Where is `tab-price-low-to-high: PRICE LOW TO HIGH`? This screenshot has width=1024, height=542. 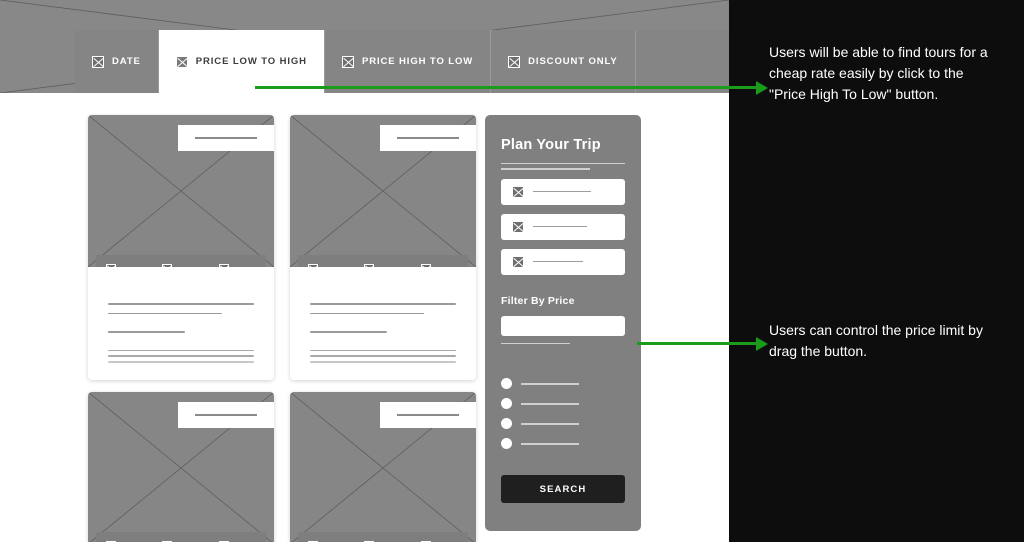 tab-price-low-to-high: PRICE LOW TO HIGH is located at coordinates (241, 61).